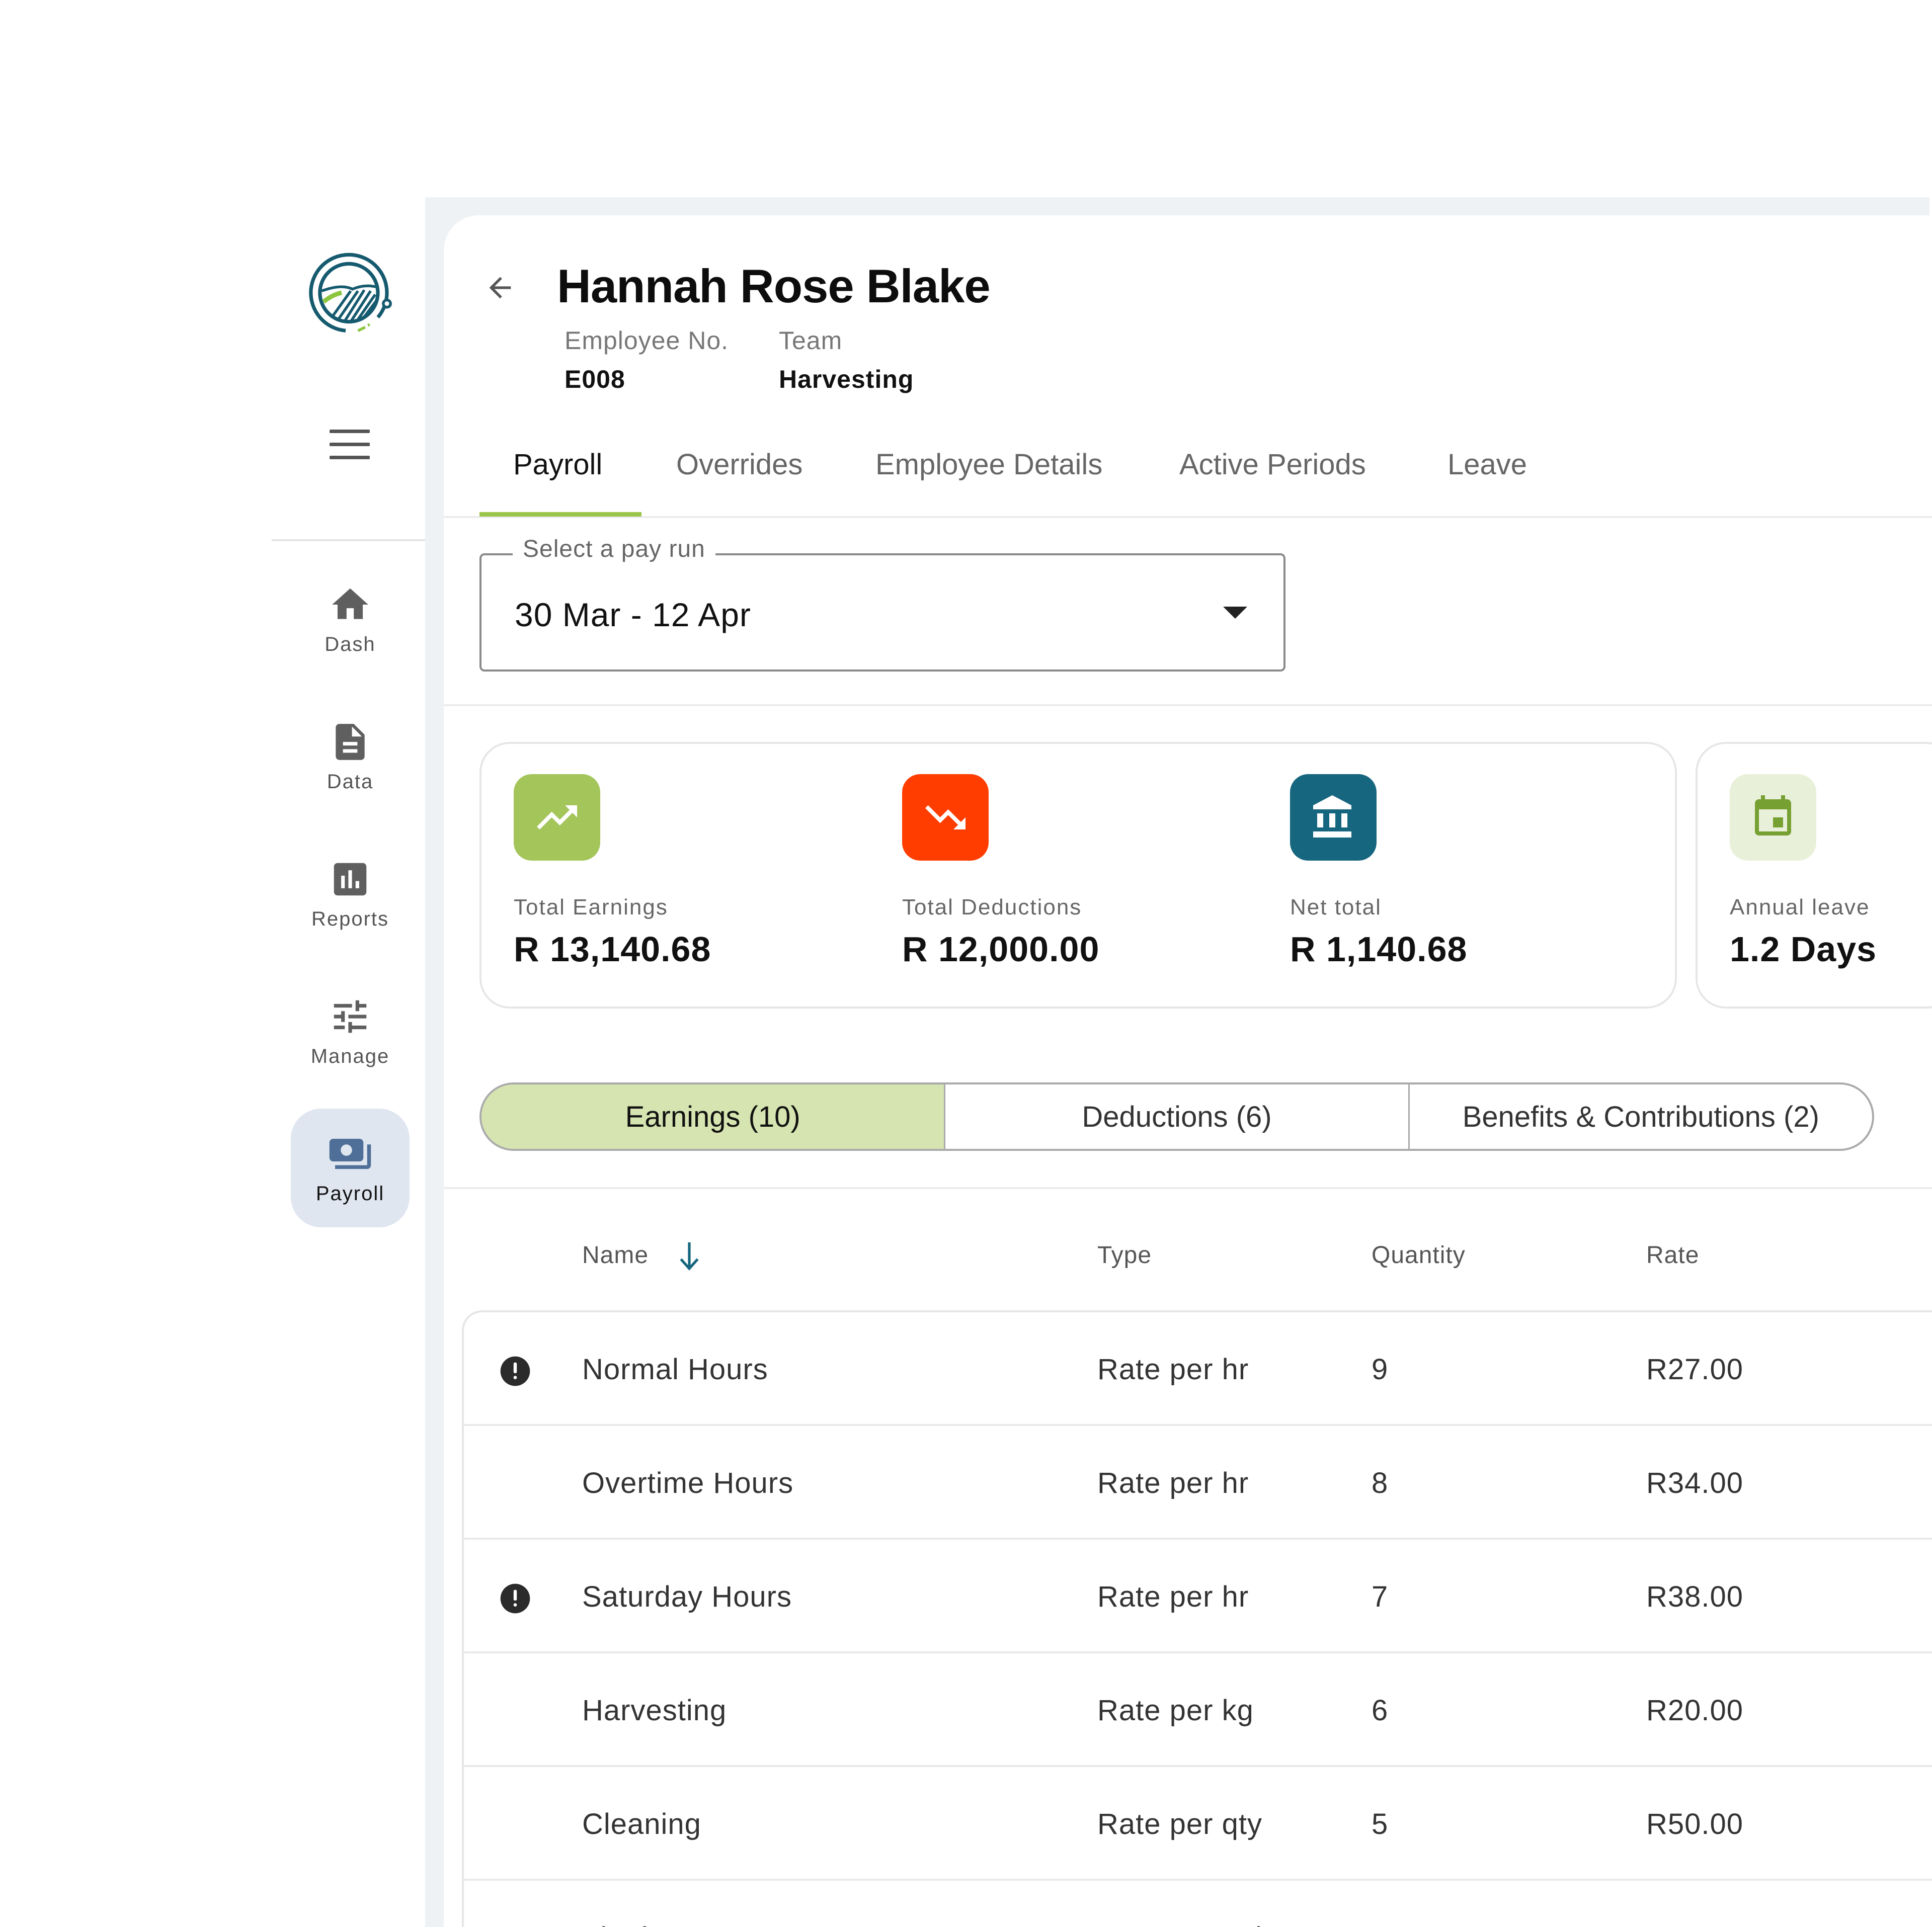 The height and width of the screenshot is (1927, 1932). What do you see at coordinates (1380, 1924) in the screenshot?
I see `cell-quantity: 4` at bounding box center [1380, 1924].